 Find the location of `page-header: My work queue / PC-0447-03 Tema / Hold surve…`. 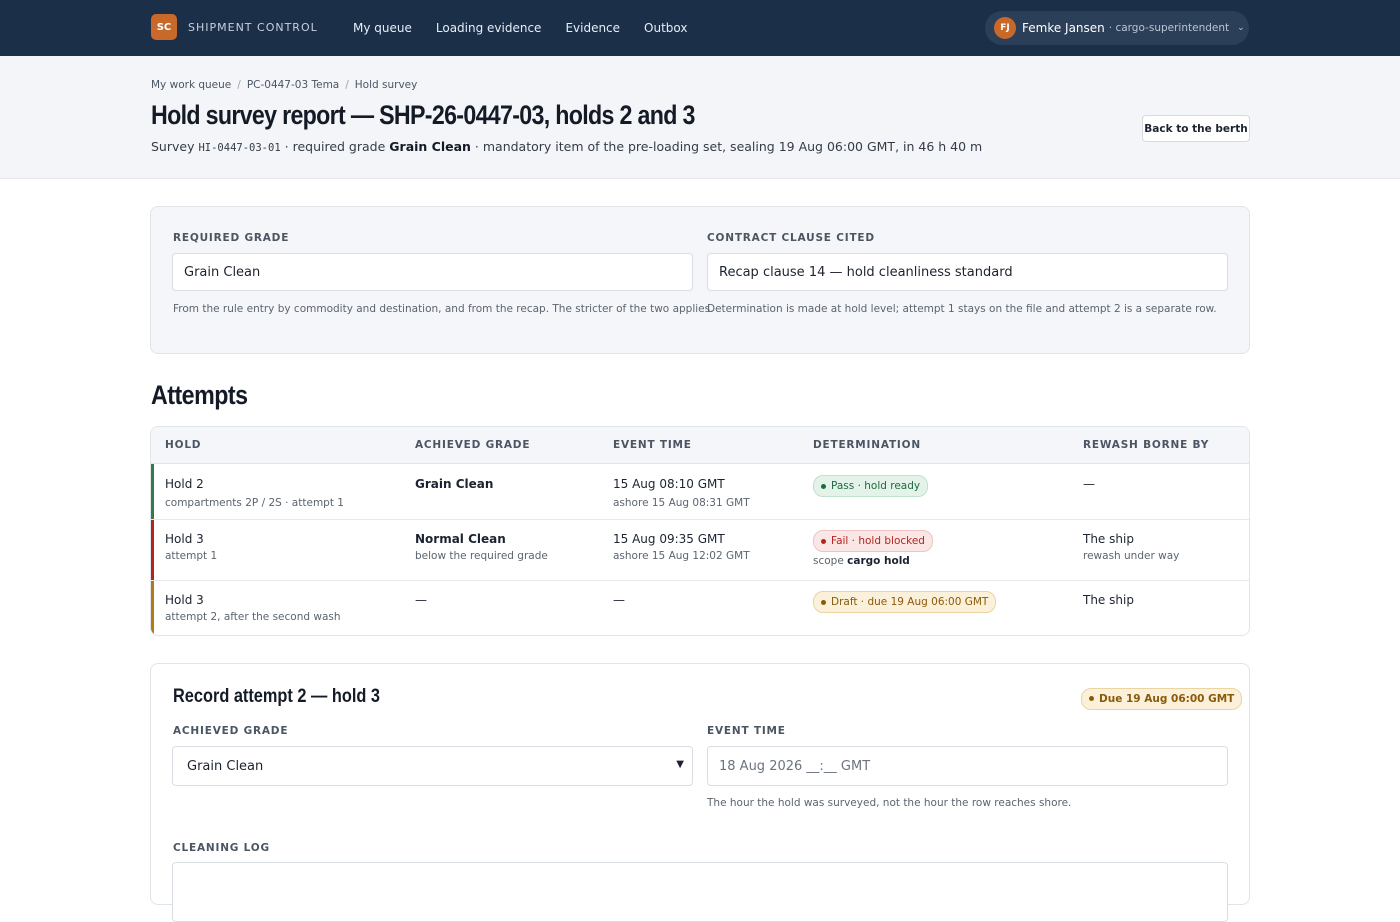

page-header: My work queue / PC-0447-03 Tema / Hold surve… is located at coordinates (700, 117).